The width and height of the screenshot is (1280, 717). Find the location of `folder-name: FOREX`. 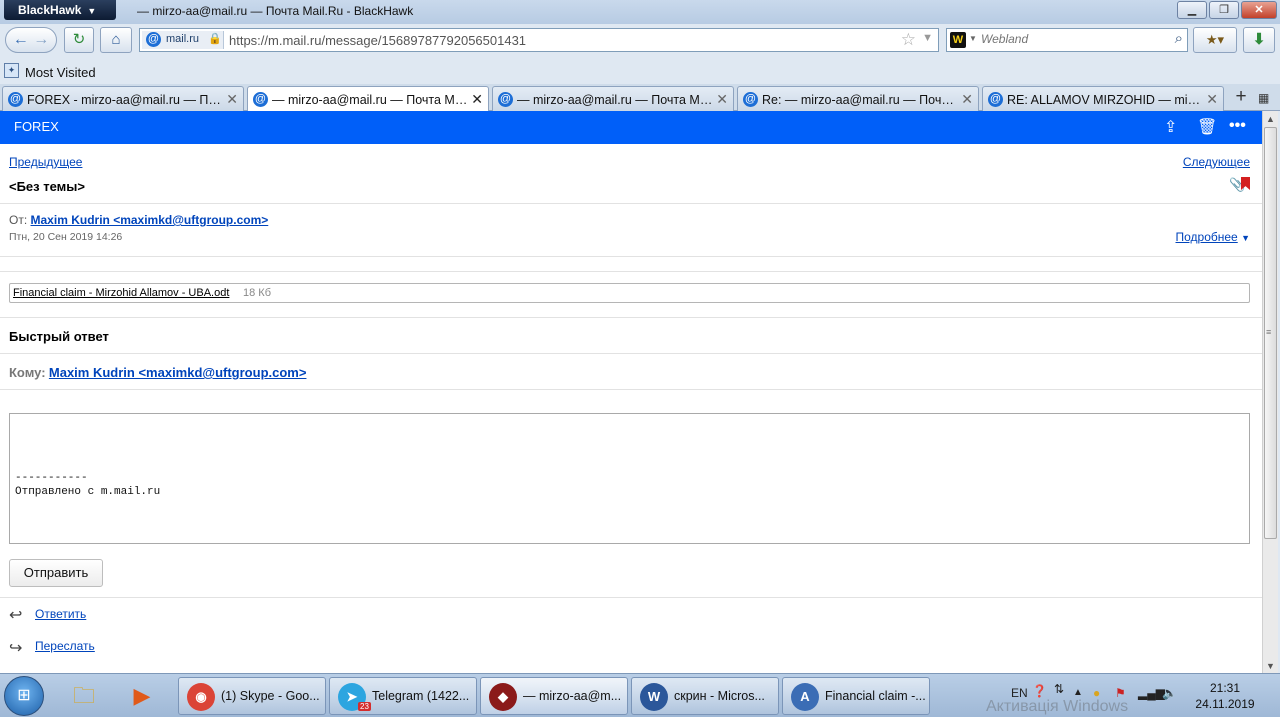

folder-name: FOREX is located at coordinates (36, 126).